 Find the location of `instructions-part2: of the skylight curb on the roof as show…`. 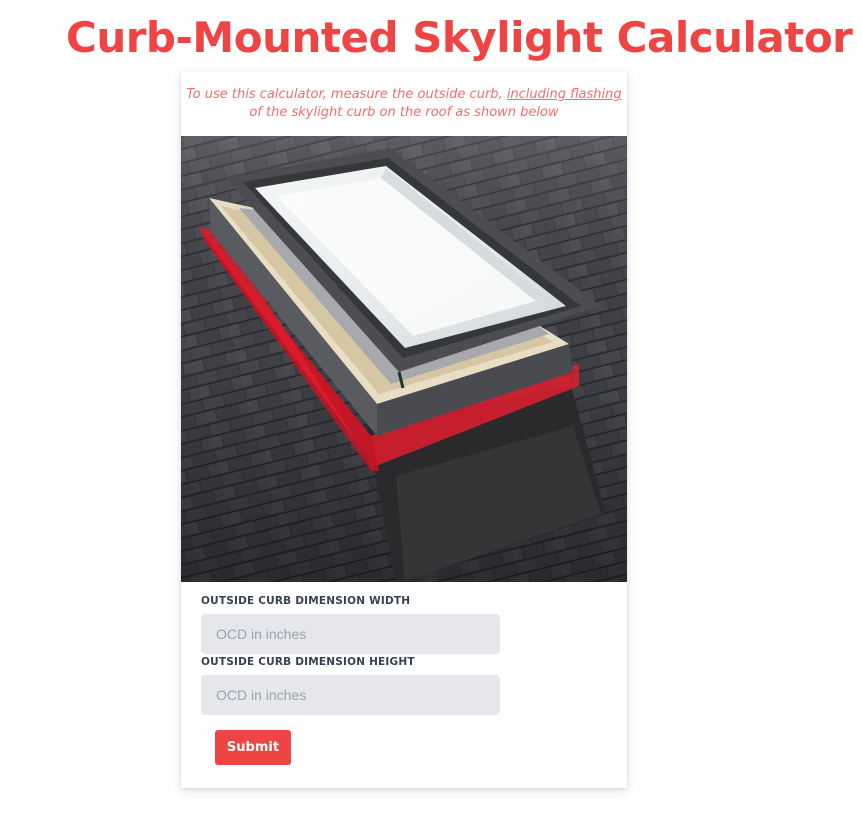

instructions-part2: of the skylight curb on the roof as show… is located at coordinates (404, 112).